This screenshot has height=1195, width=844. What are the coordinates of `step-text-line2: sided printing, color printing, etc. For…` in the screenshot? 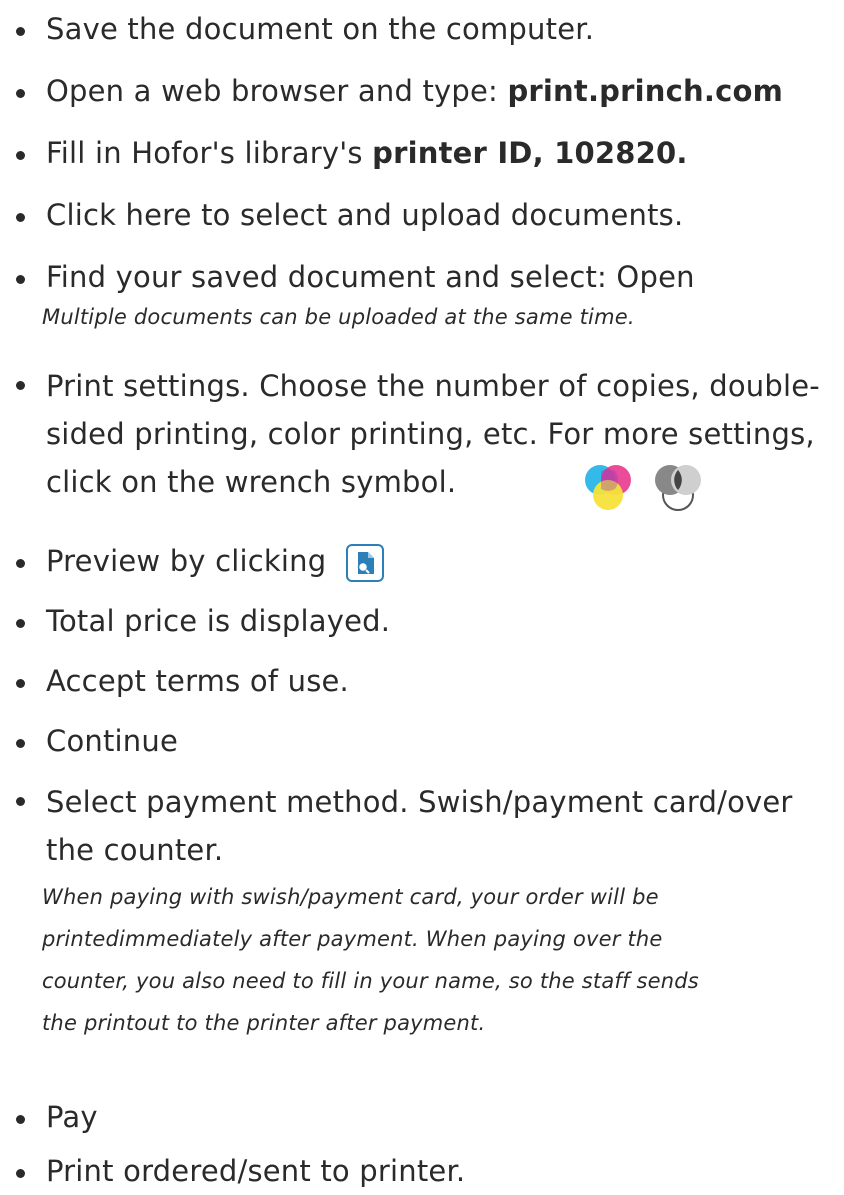 It's located at (430, 434).